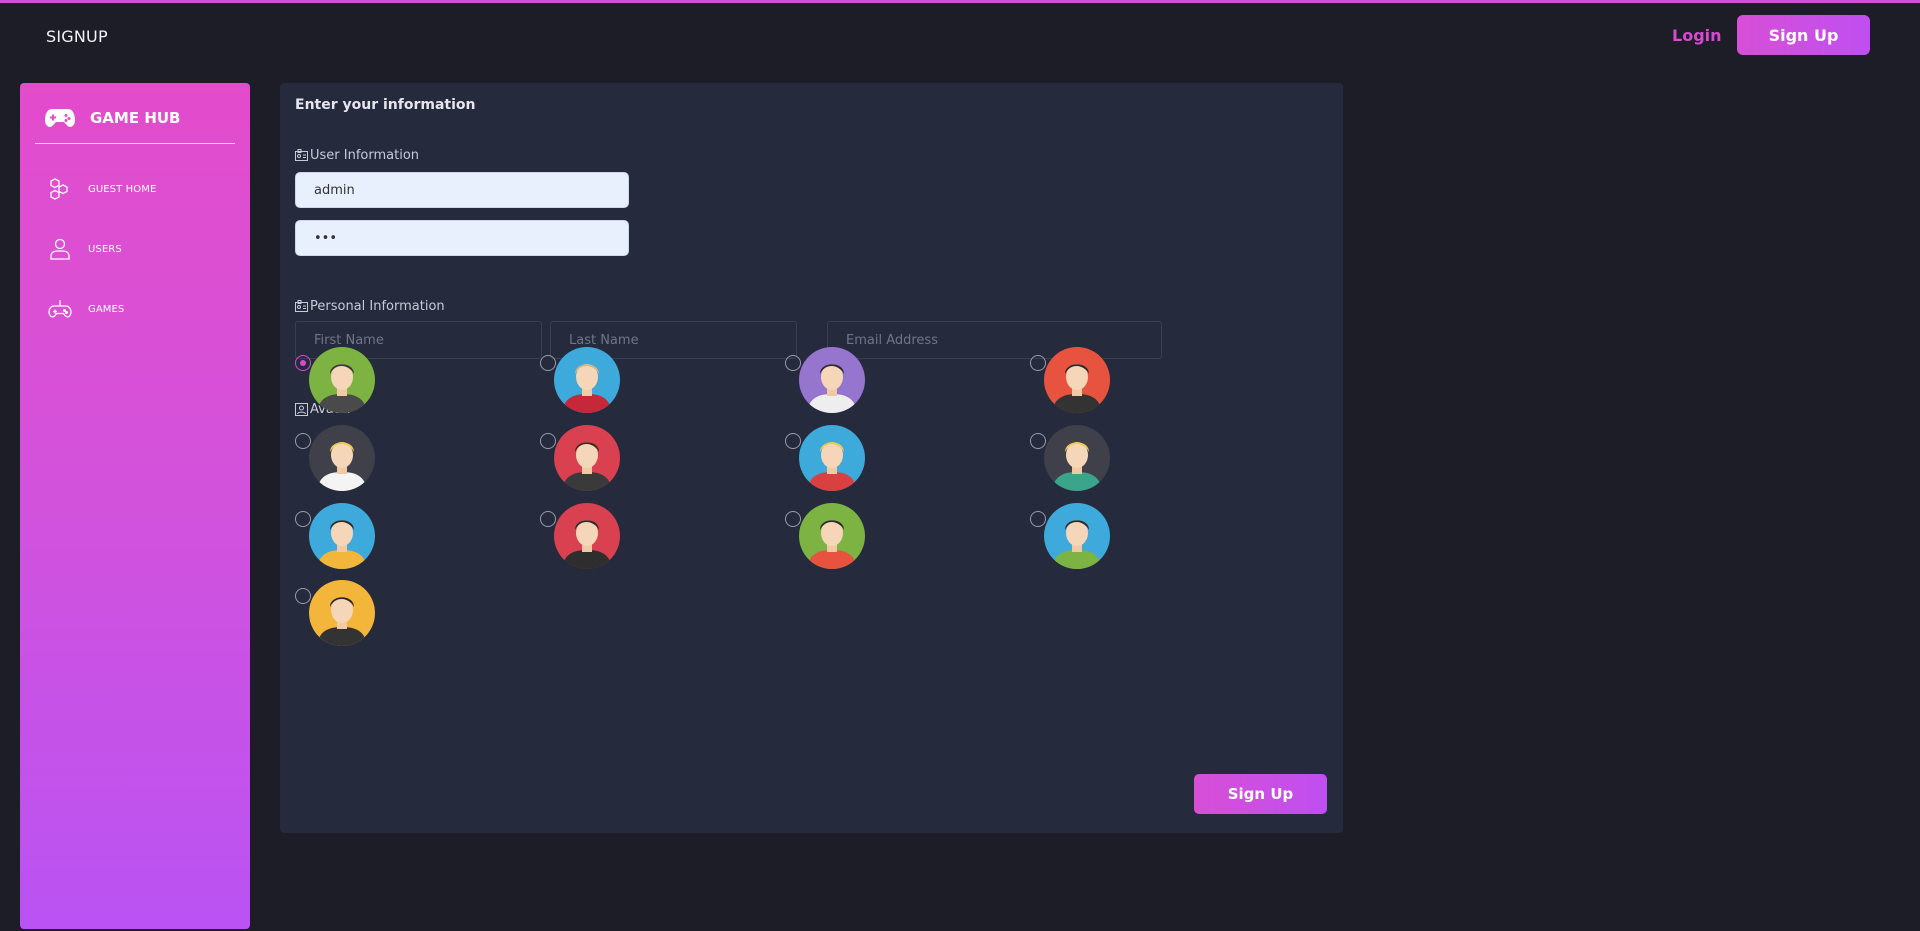 This screenshot has height=931, width=1920. Describe the element at coordinates (143, 309) in the screenshot. I see `sidebar-item-games: GAMES` at that location.